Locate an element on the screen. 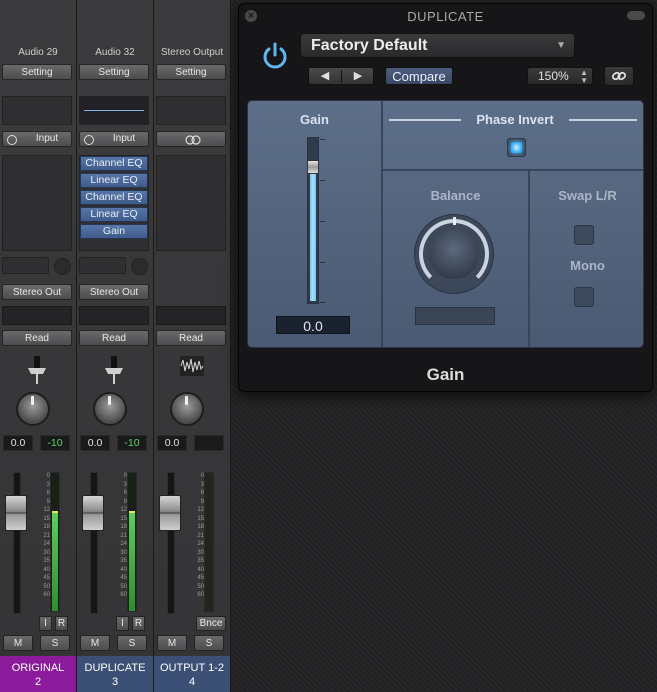 The image size is (657, 692). channel-footer: OUTPUT 1-2 4 is located at coordinates (192, 674).